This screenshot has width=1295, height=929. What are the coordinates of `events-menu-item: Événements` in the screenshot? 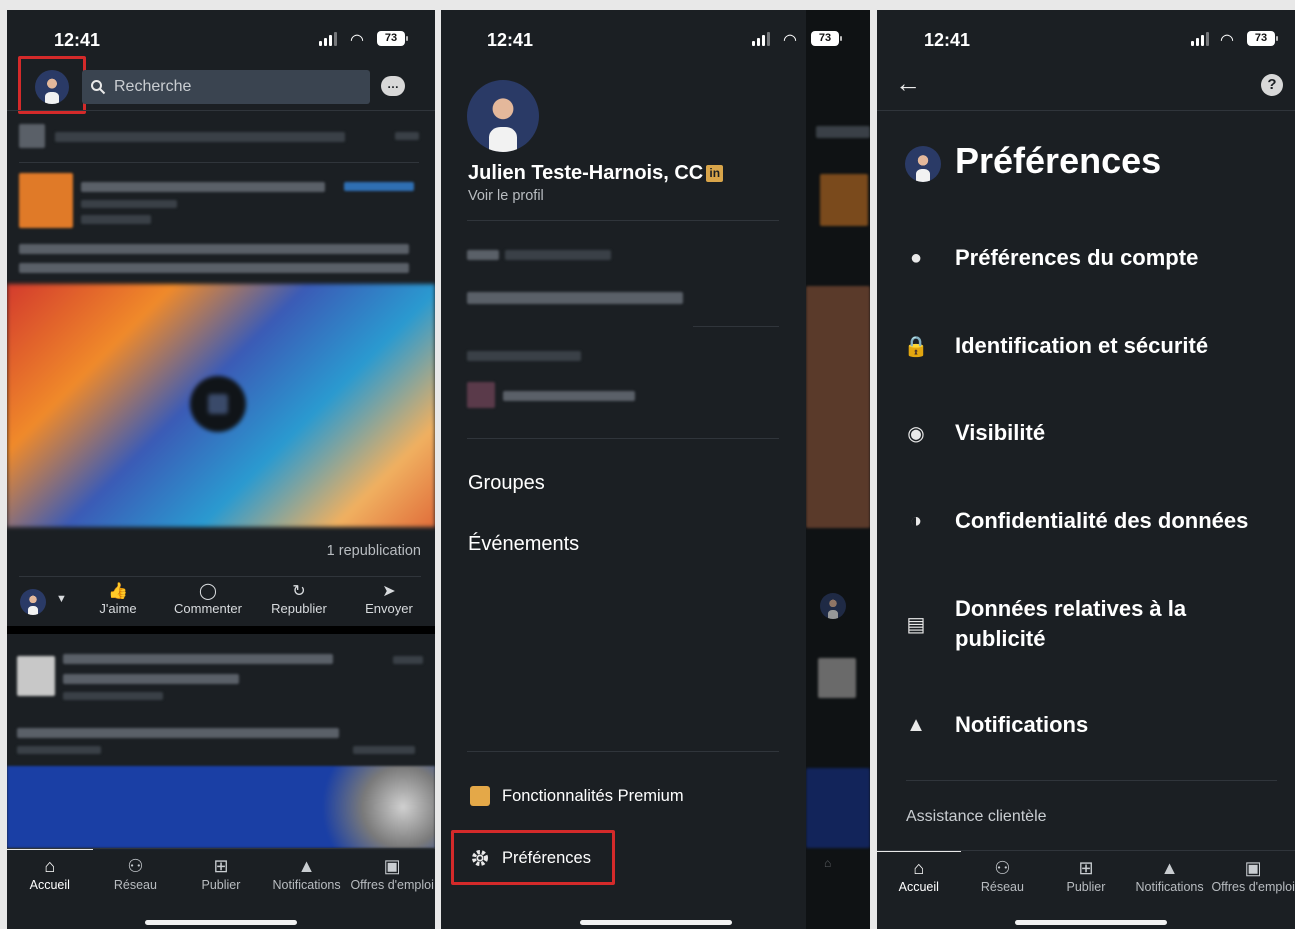 It's located at (523, 544).